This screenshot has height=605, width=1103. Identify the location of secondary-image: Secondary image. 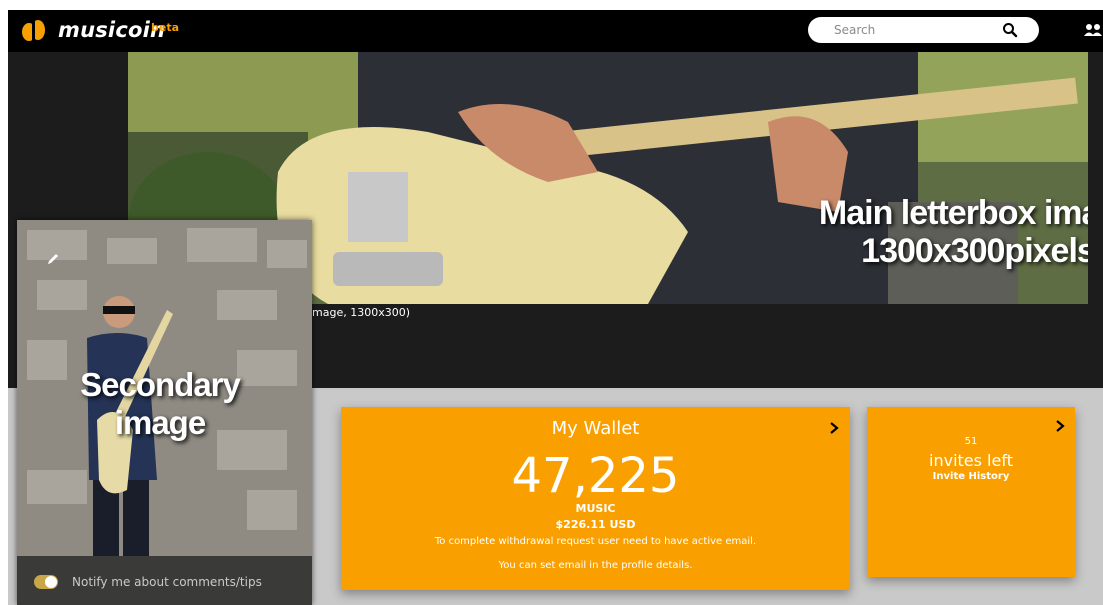
(164, 388).